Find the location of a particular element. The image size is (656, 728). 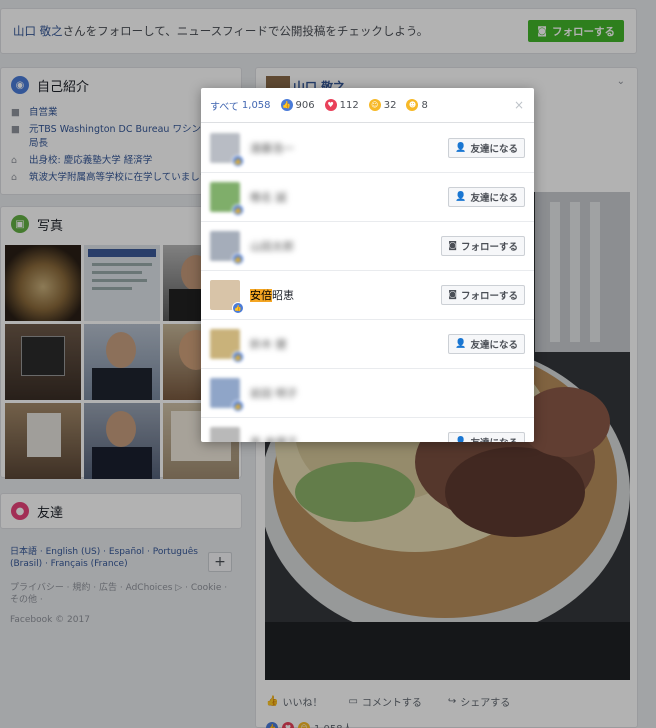

tab-love: ♥ 112 is located at coordinates (341, 105).